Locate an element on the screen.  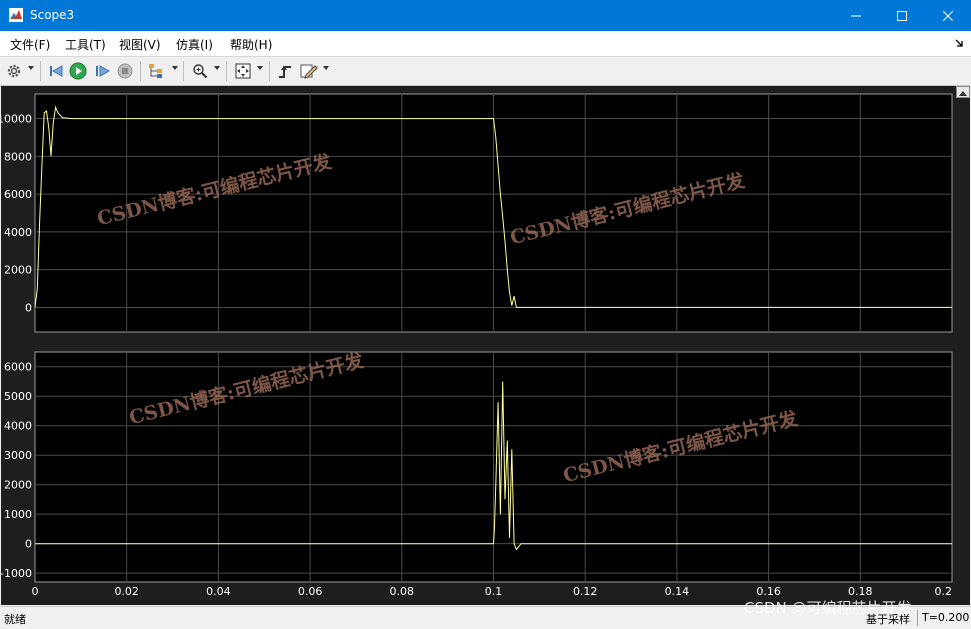
csdn-watermark: CSDN @可编程芯片开发 is located at coordinates (828, 608).